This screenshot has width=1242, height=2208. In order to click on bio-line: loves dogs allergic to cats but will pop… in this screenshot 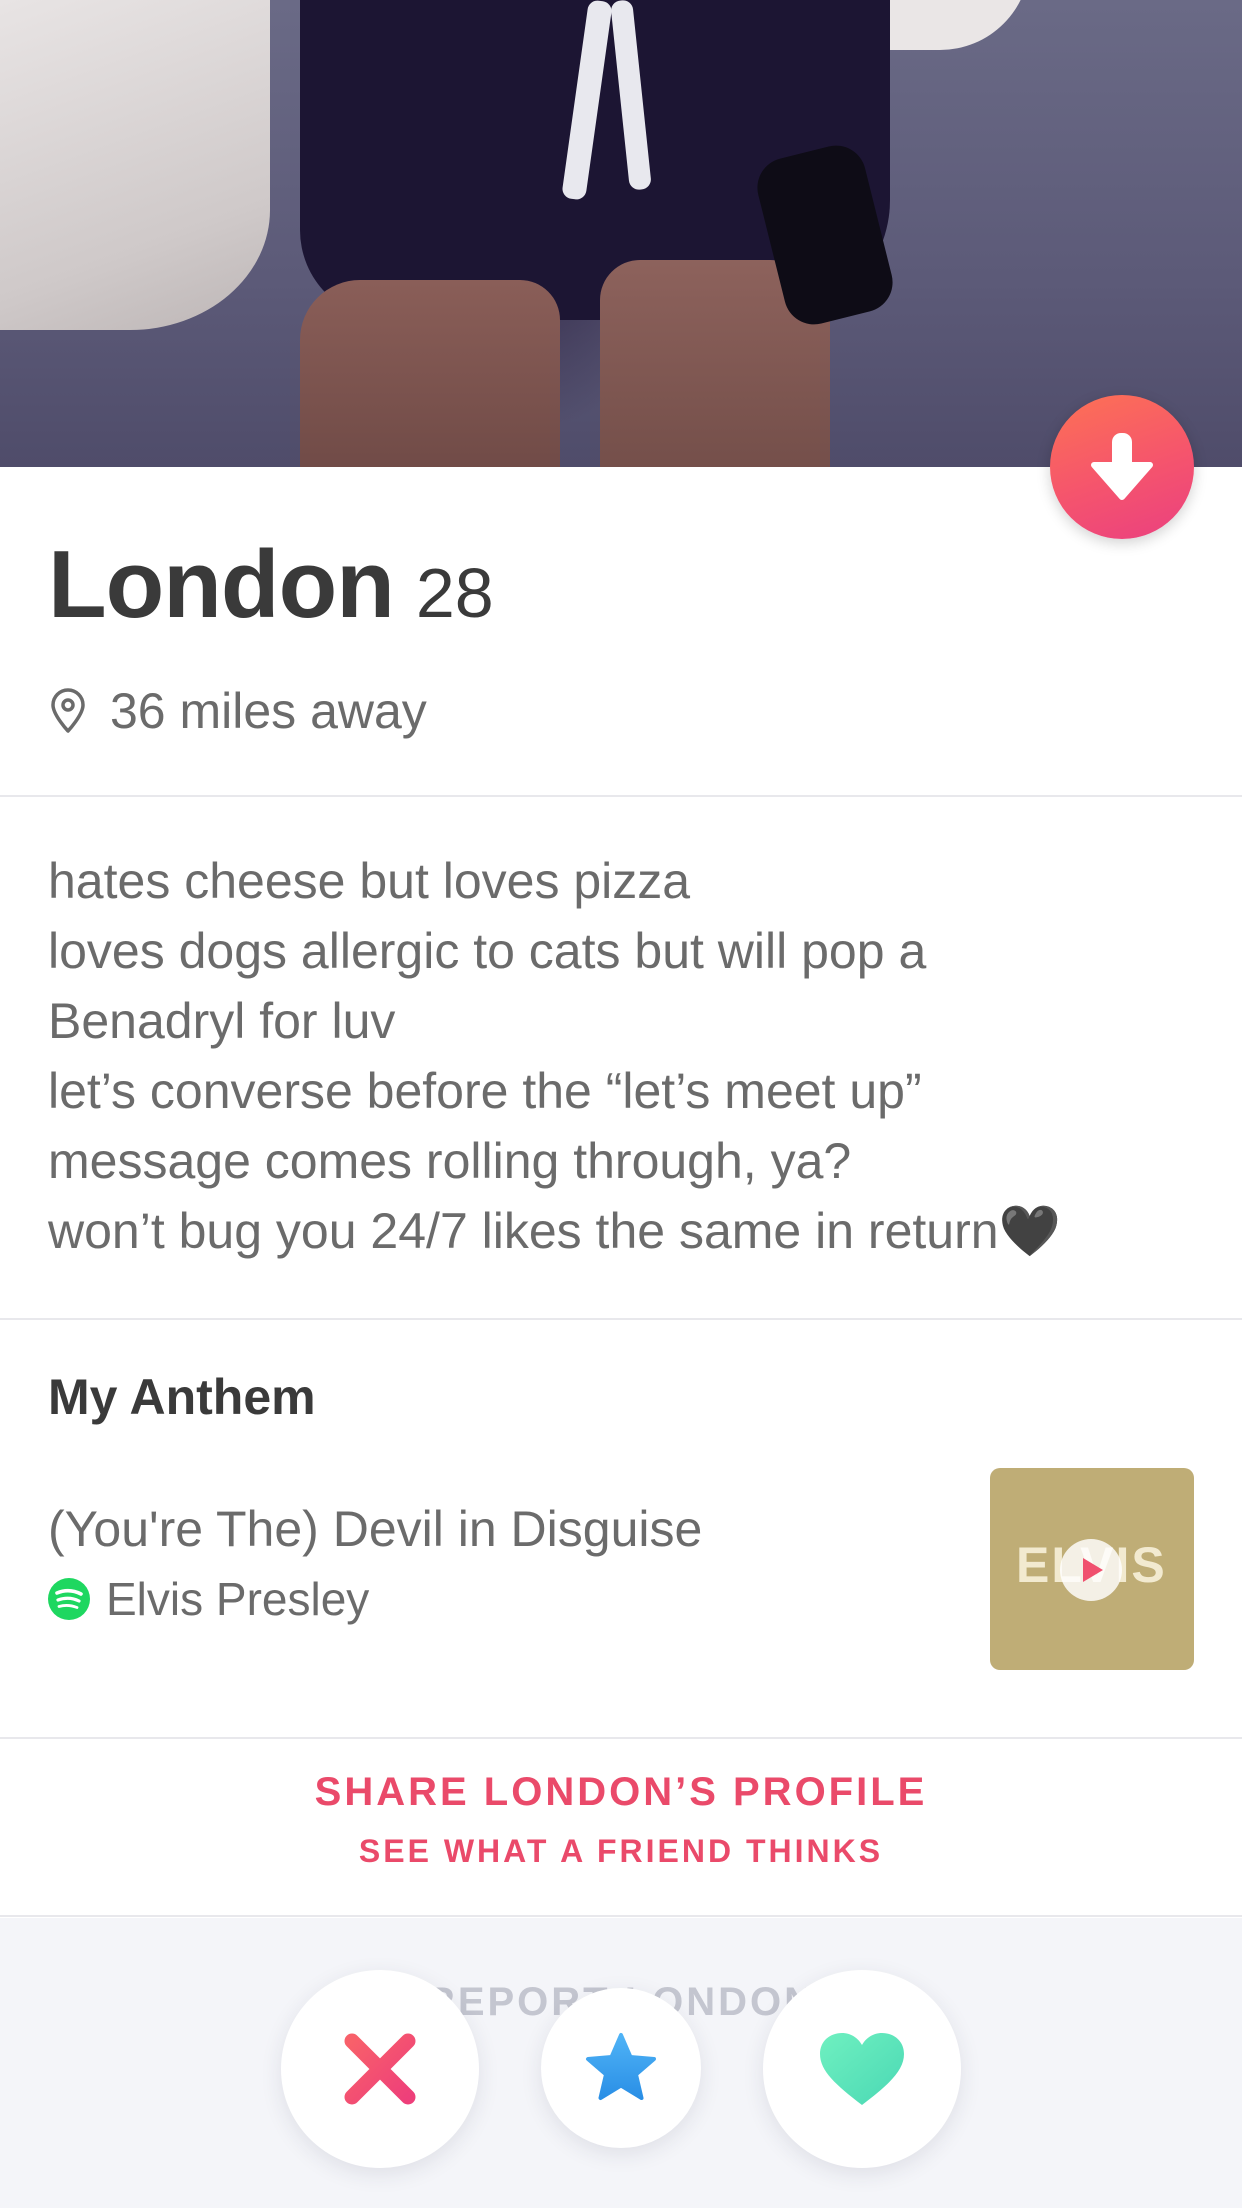, I will do `click(487, 951)`.